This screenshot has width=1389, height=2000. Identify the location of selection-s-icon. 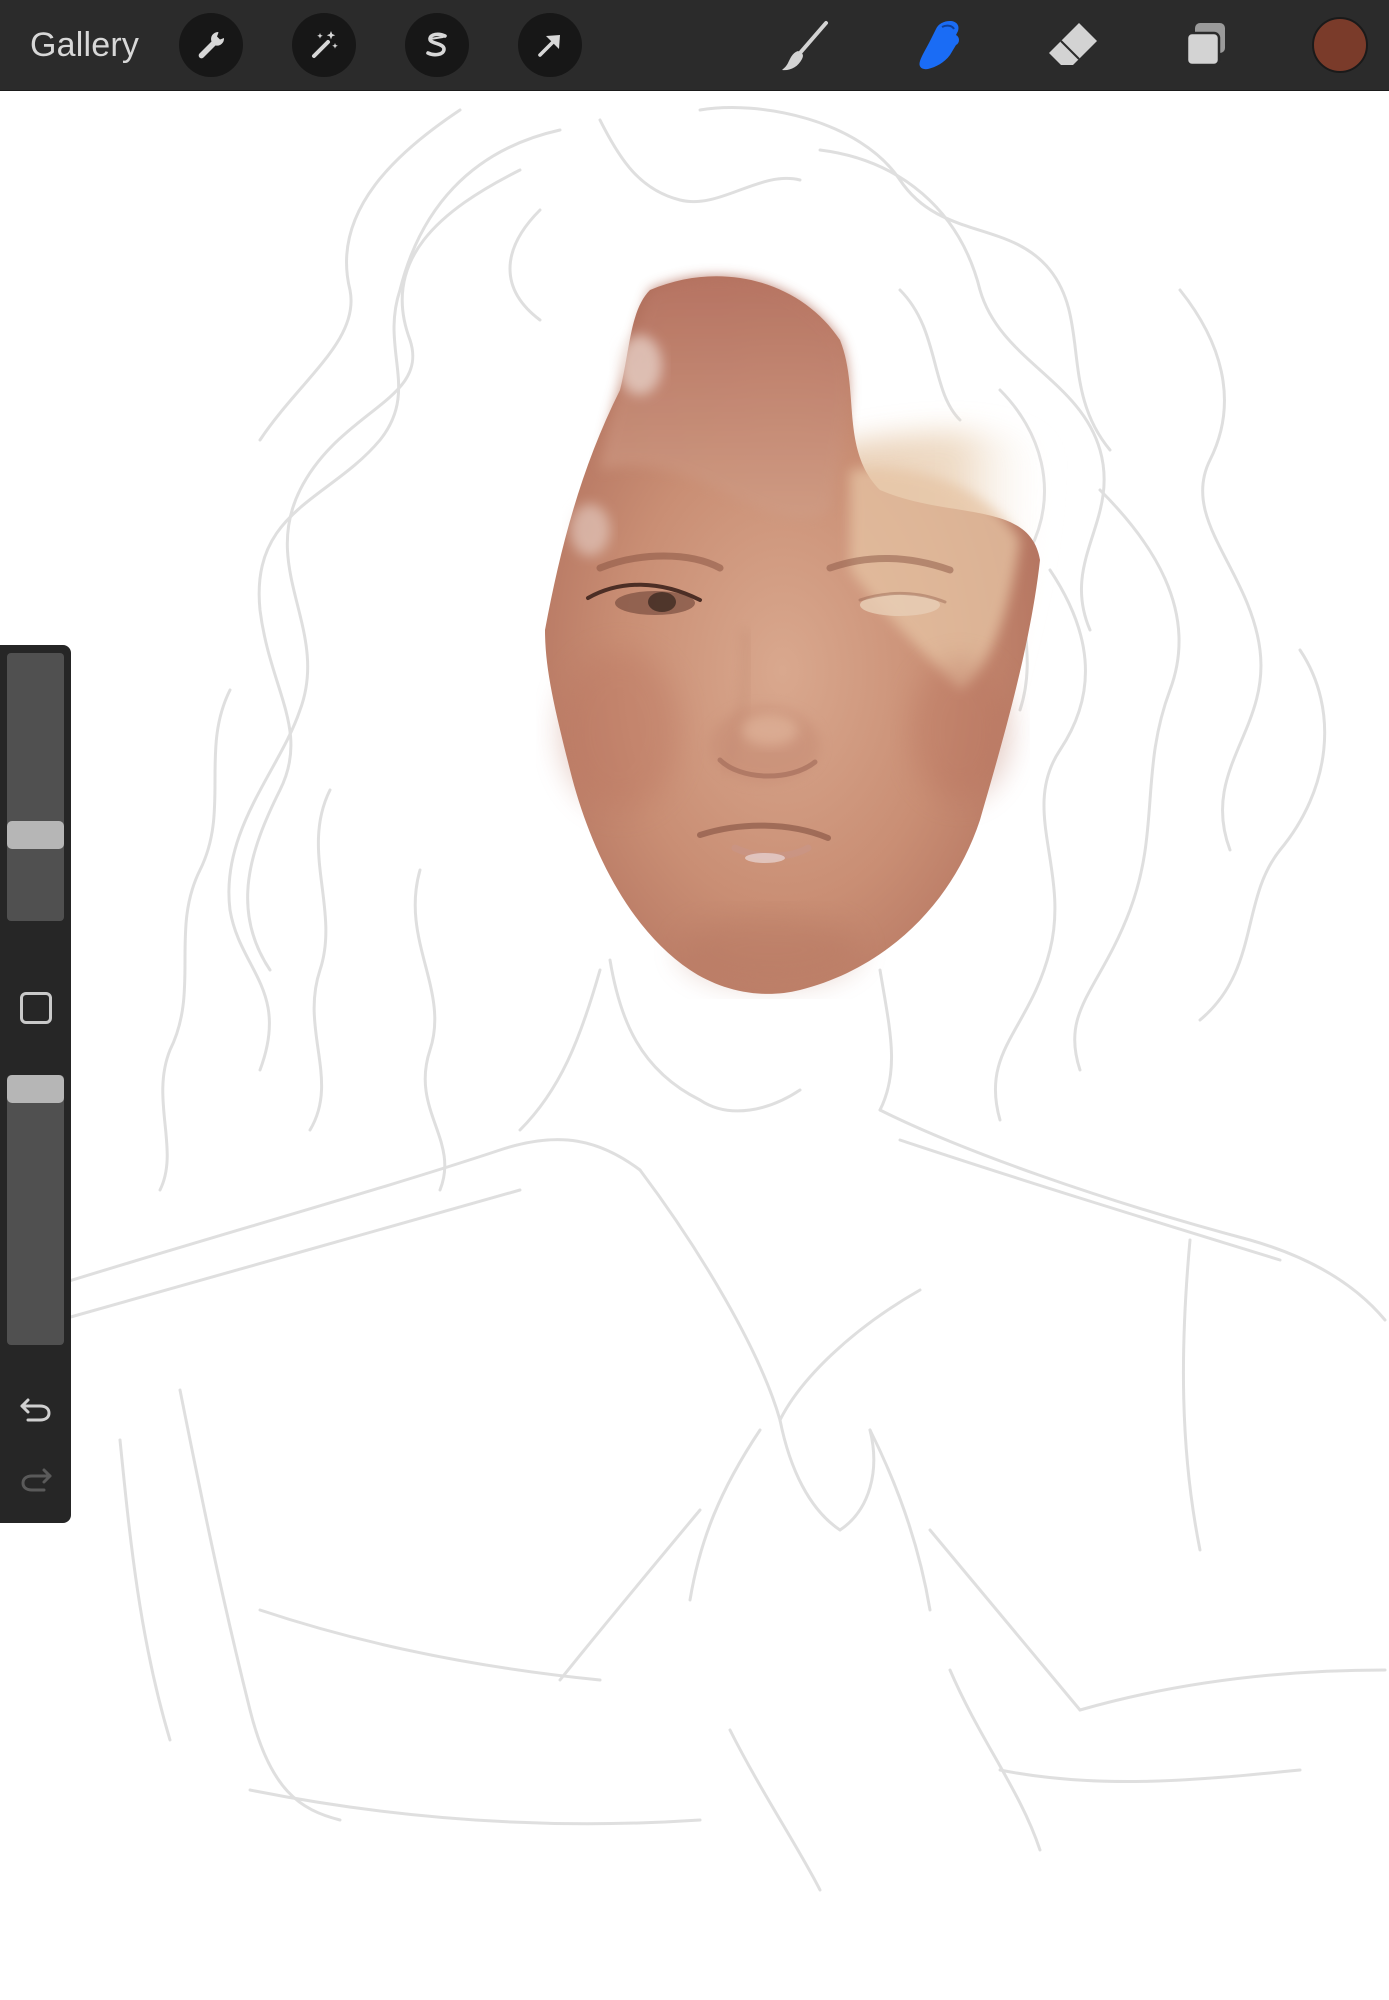
(436, 44).